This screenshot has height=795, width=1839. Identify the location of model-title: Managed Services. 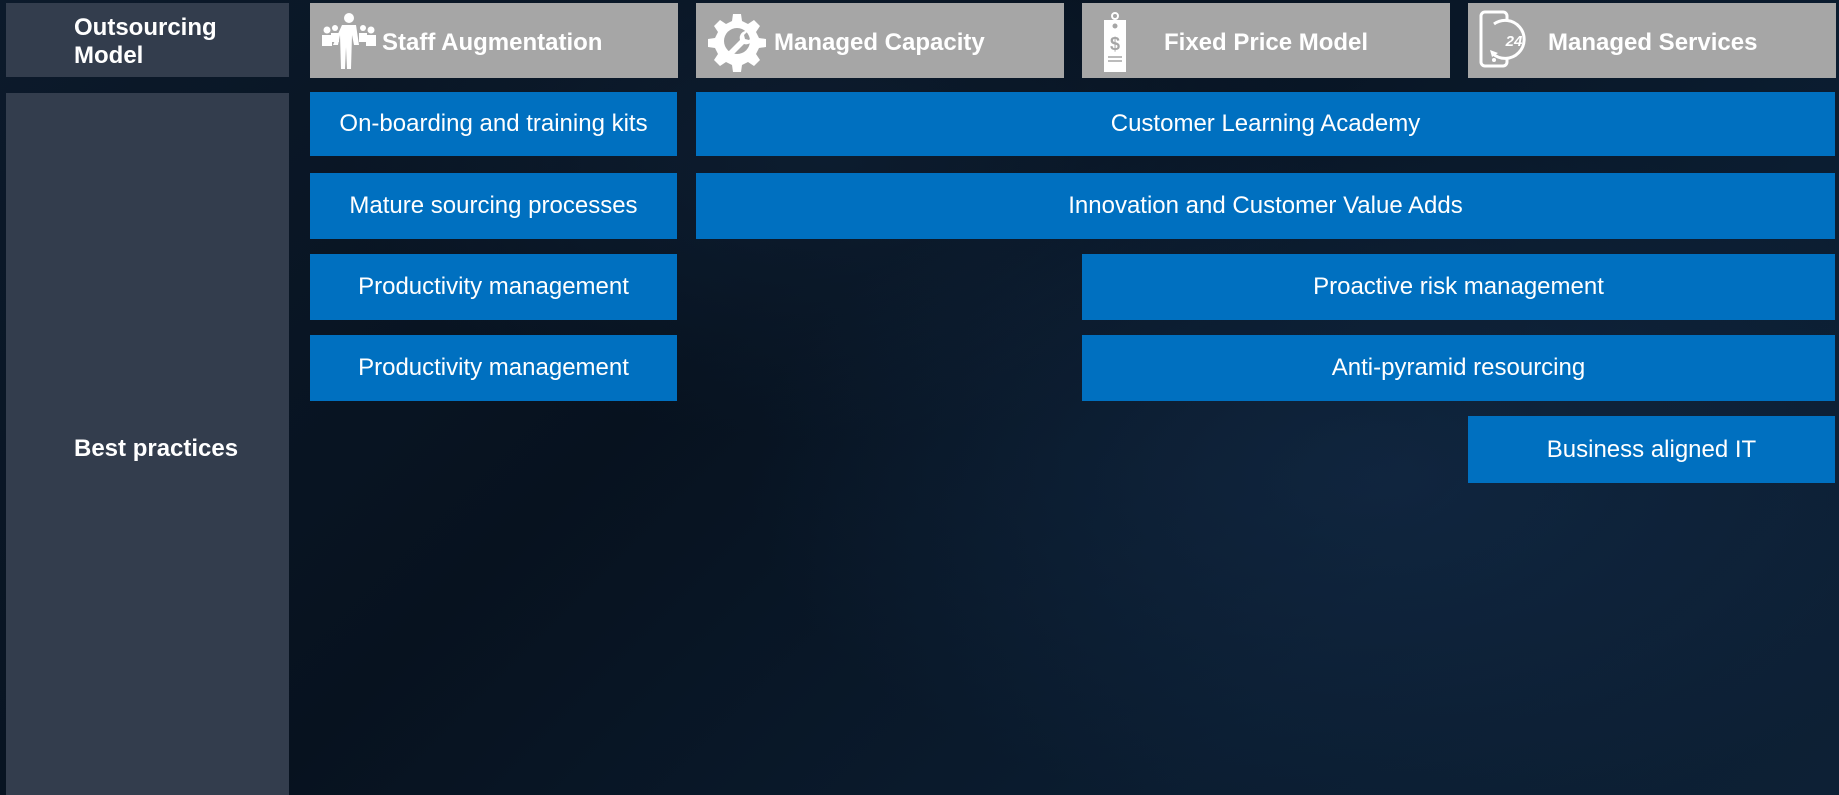
(1653, 42).